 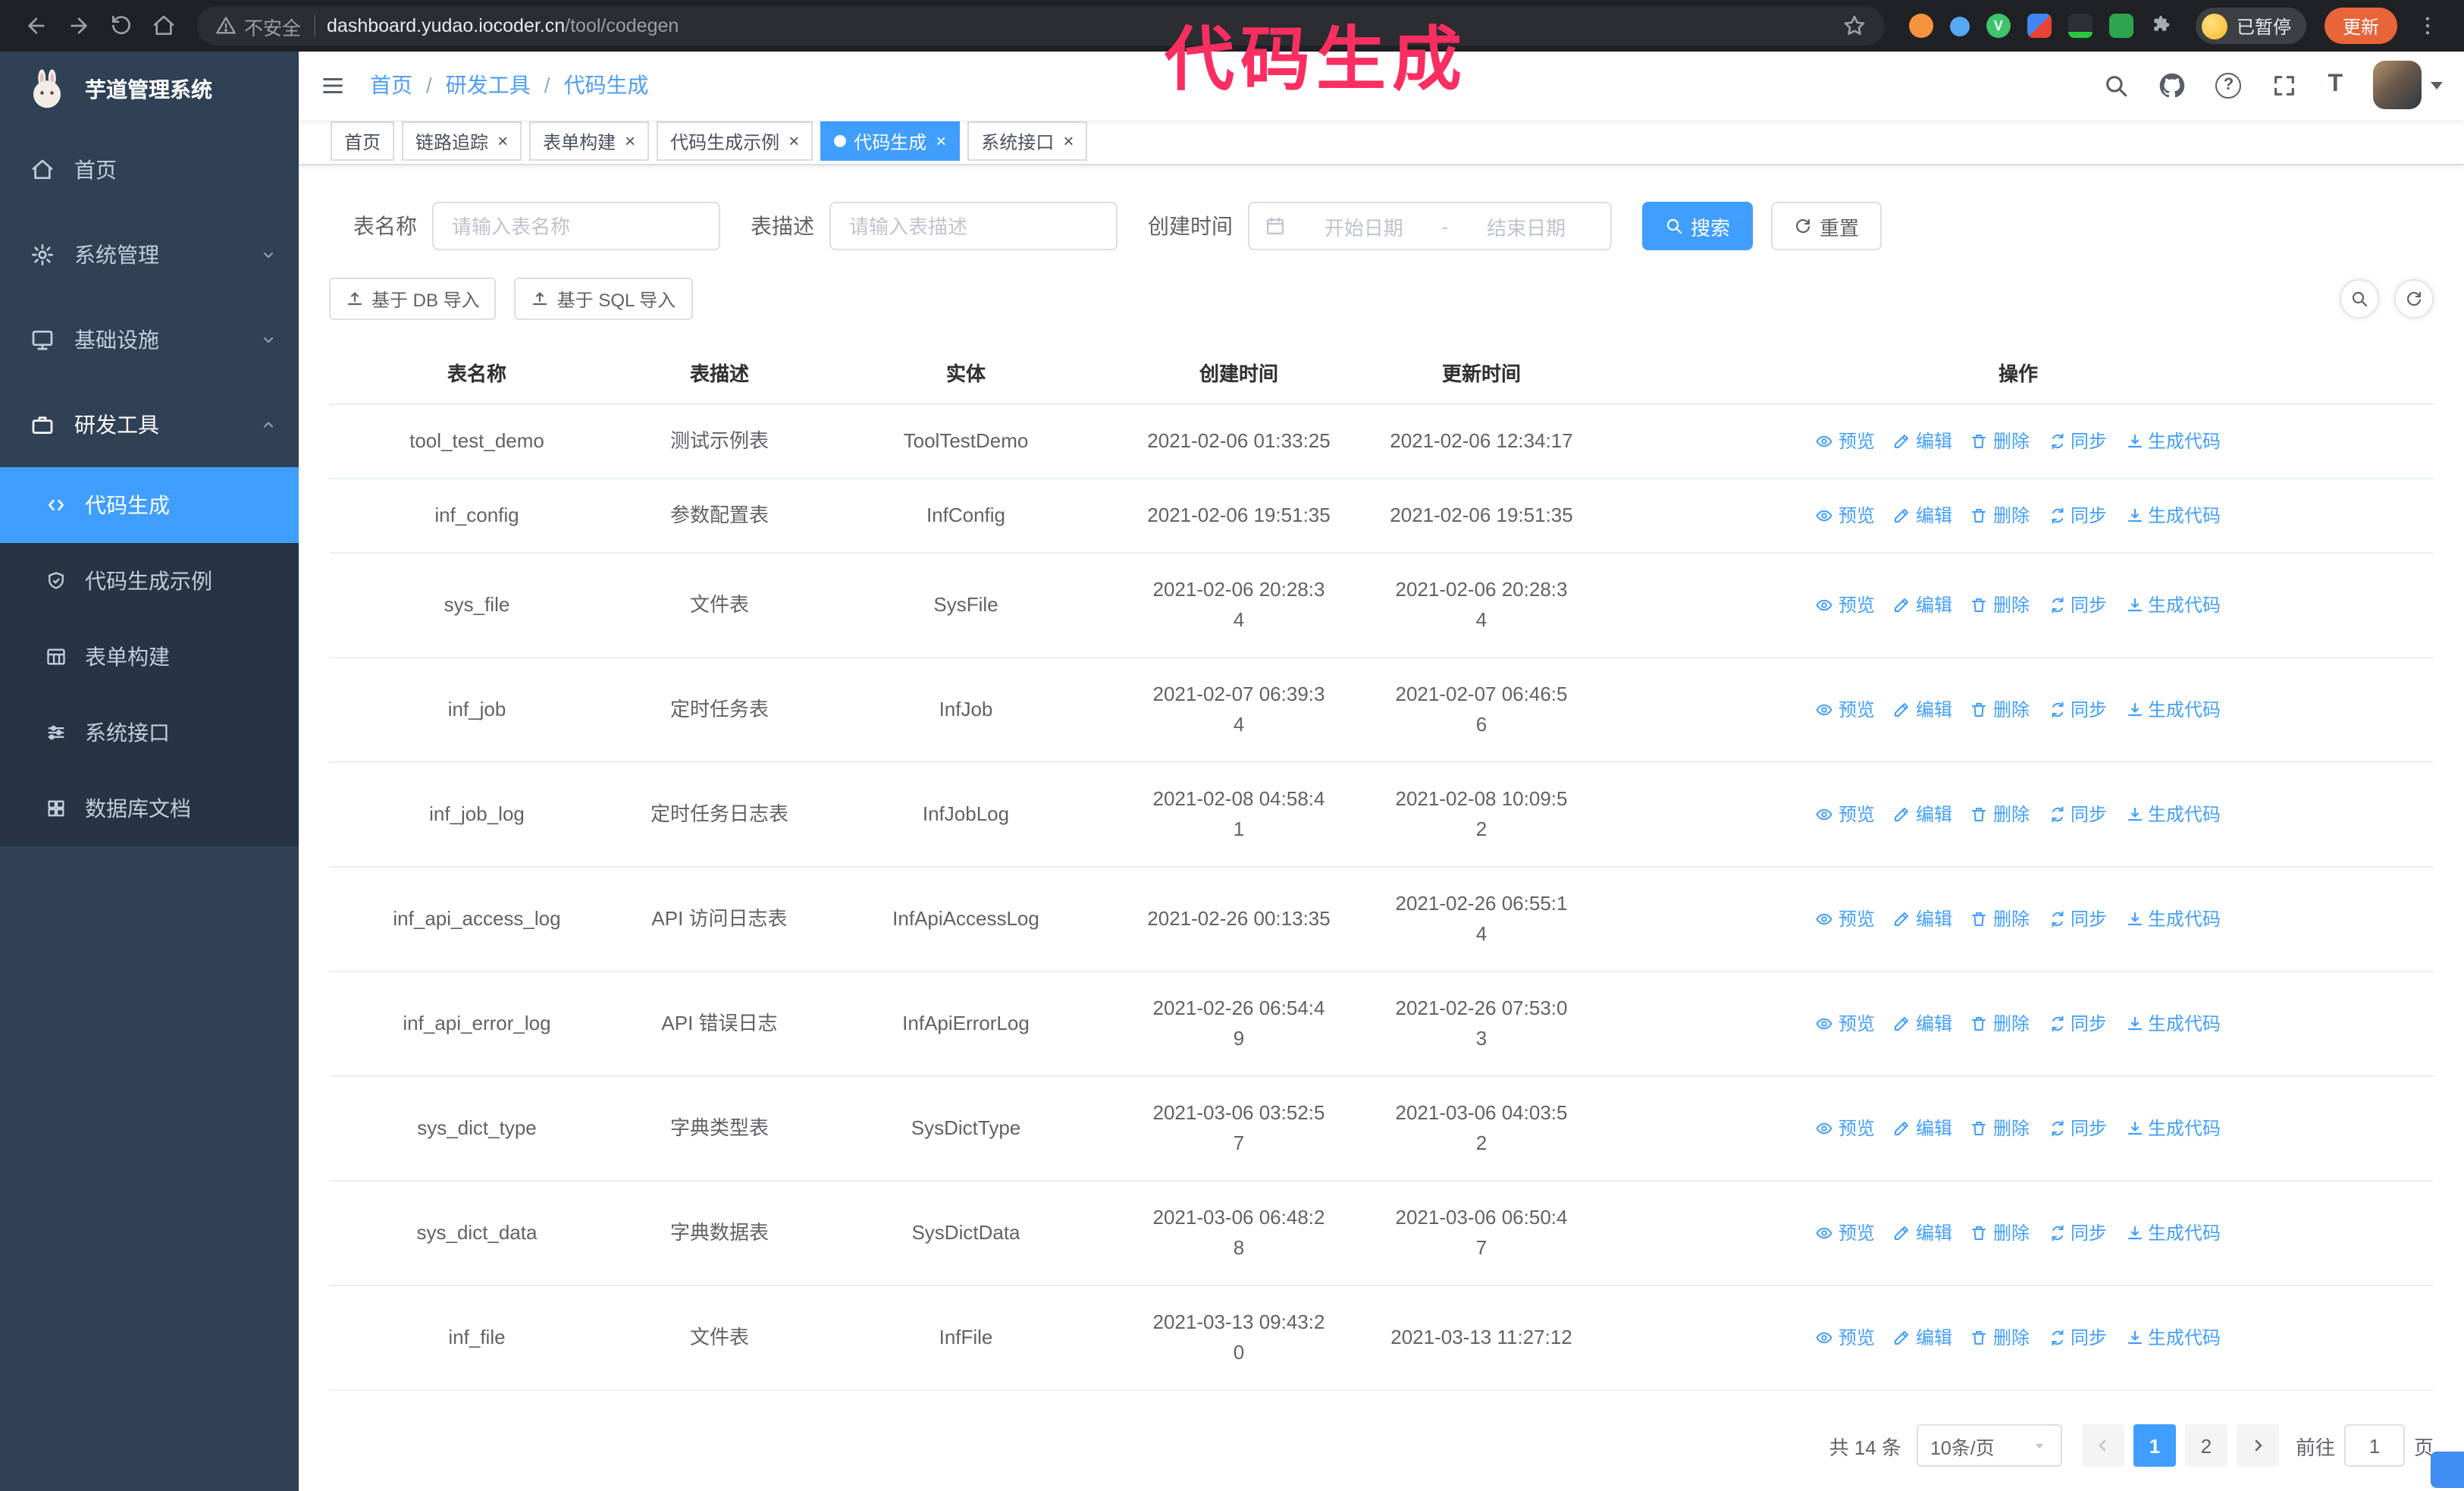 What do you see at coordinates (1960, 26) in the screenshot?
I see `extension-blue-pin-icon` at bounding box center [1960, 26].